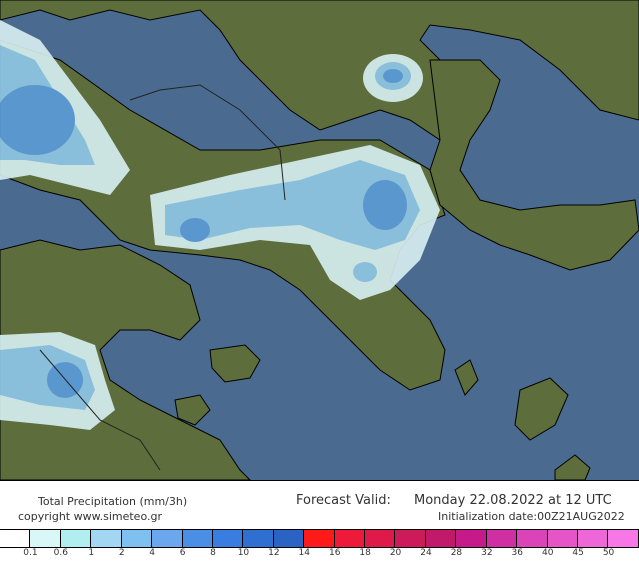 The height and width of the screenshot is (577, 639). Describe the element at coordinates (343, 500) in the screenshot. I see `forecast-valid-label: Forecast Valid:` at that location.